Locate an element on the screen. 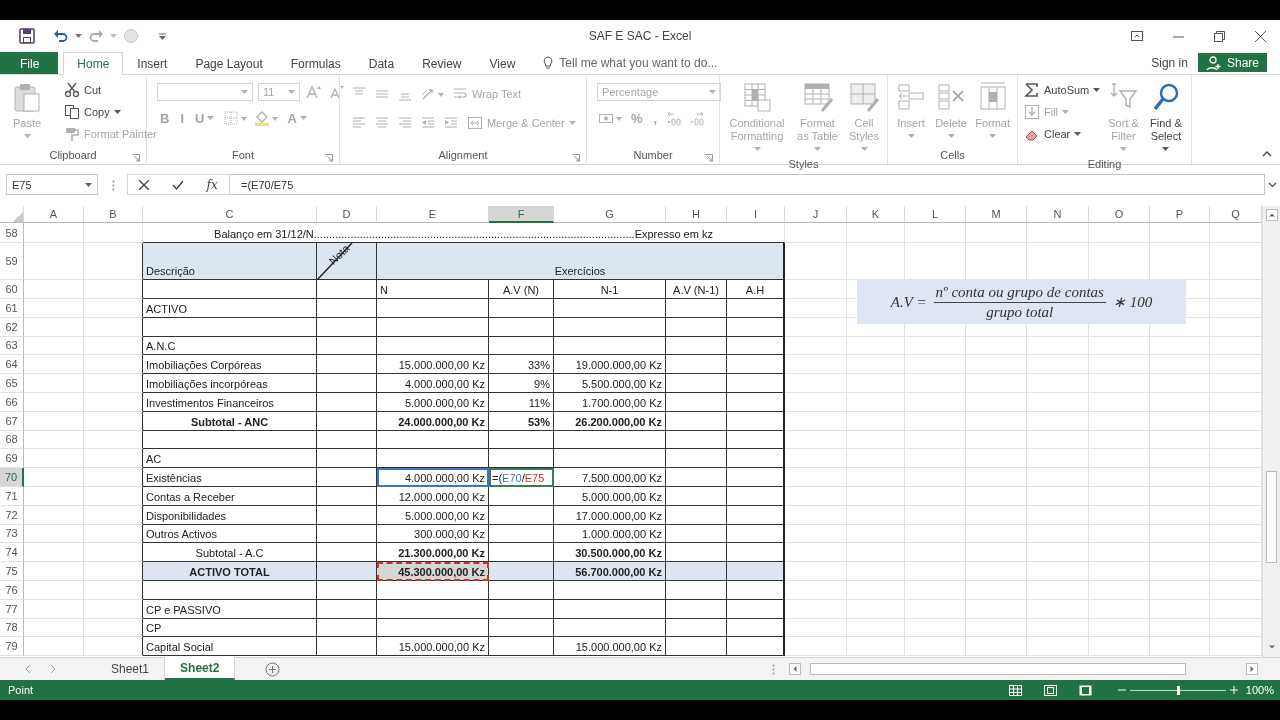 The image size is (1280, 720). column-header: K is located at coordinates (876, 214).